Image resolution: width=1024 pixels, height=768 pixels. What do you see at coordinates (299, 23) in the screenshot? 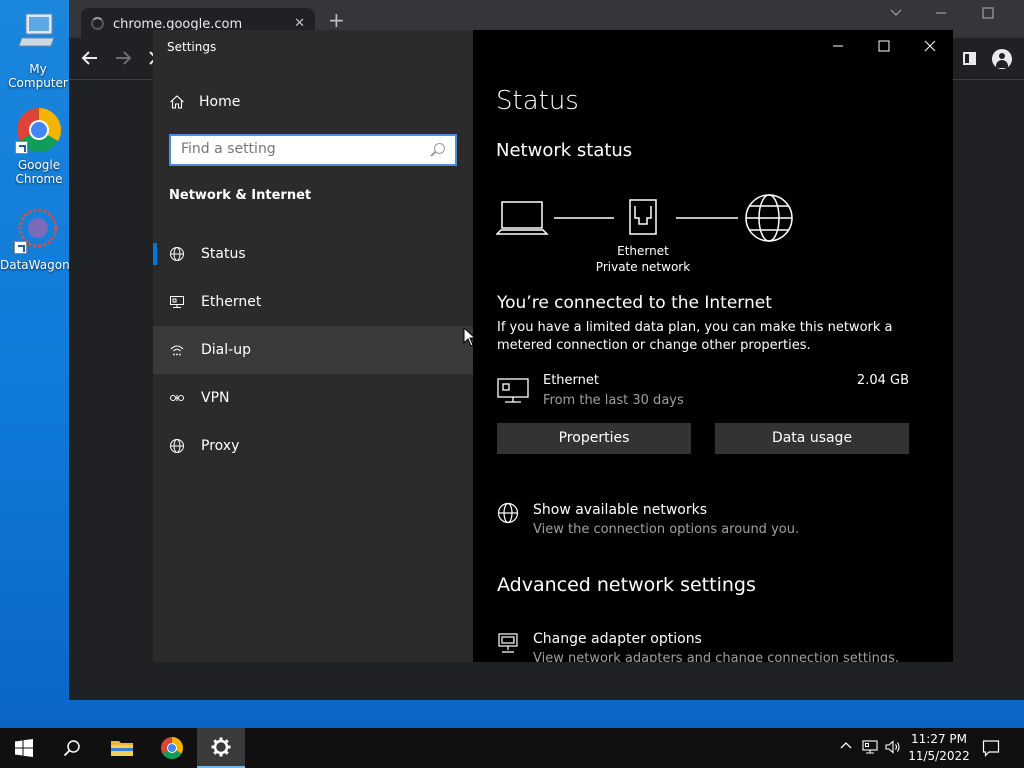
I see `close-tab-icon: ✕` at bounding box center [299, 23].